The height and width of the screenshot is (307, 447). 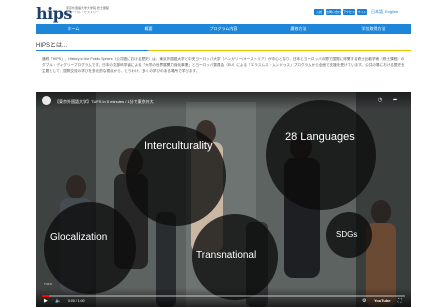 I want to click on main-nav: ホーム 概要 プログラム内容 履修方法 学位取得方法, so click(x=223, y=29).